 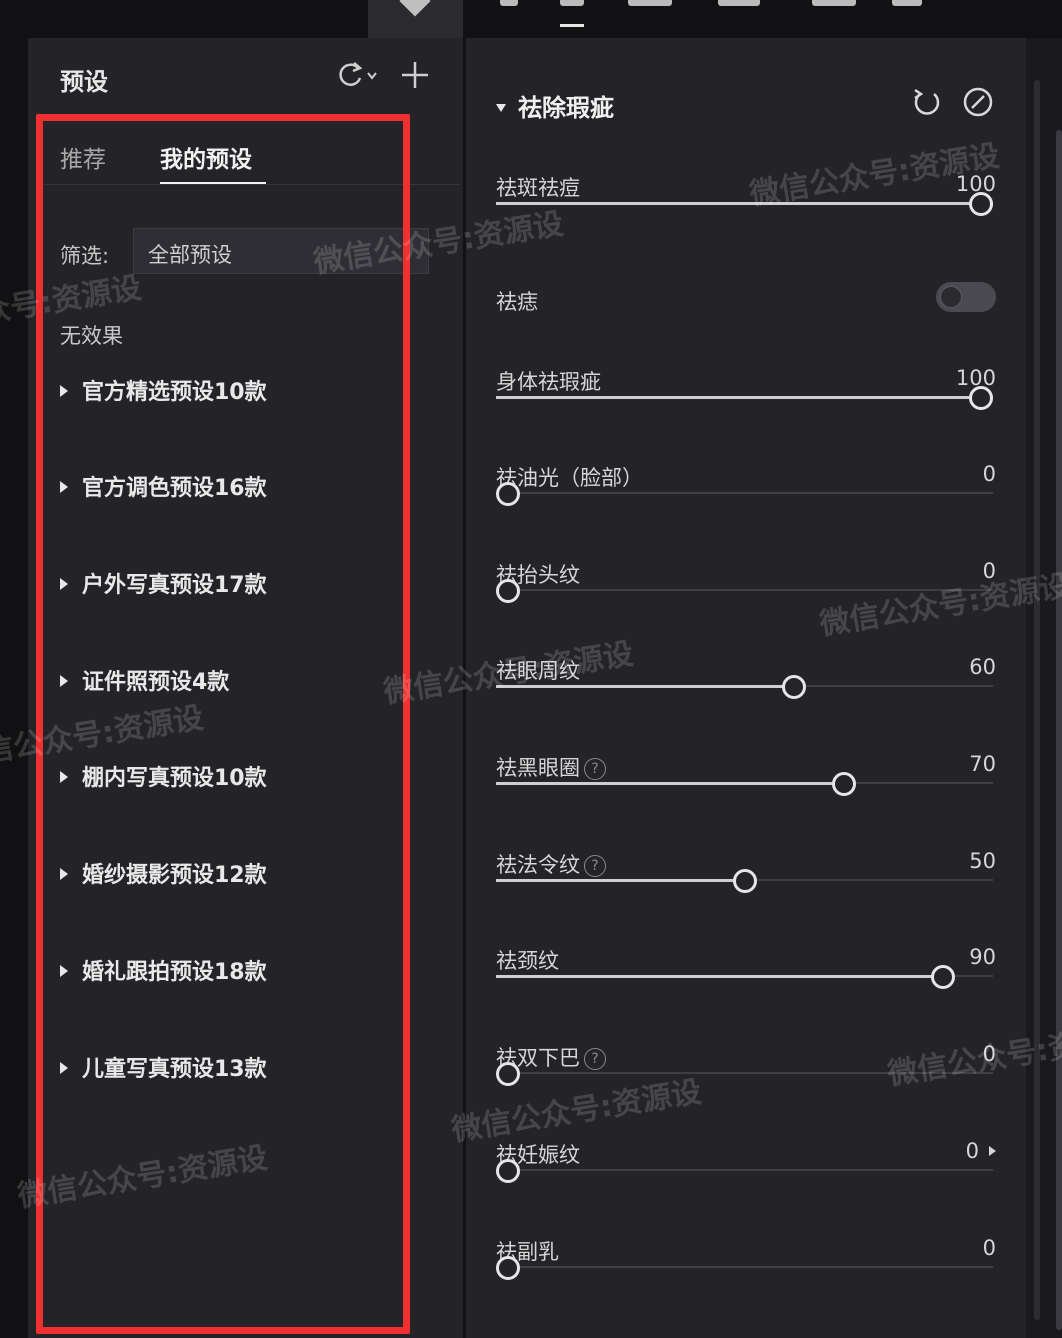 What do you see at coordinates (281, 251) in the screenshot?
I see `filter-dropdown: 全部预设` at bounding box center [281, 251].